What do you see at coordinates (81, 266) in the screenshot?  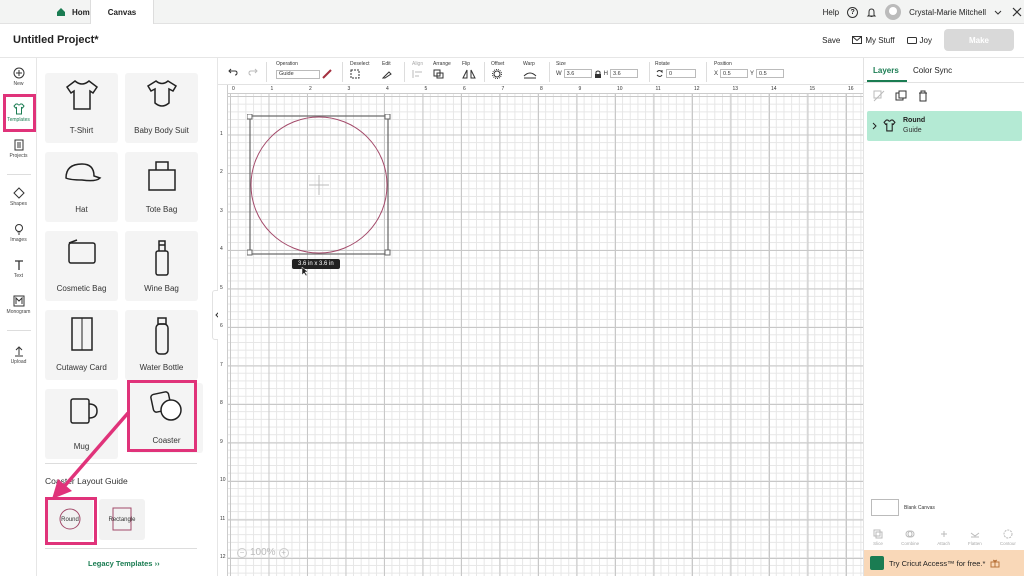 I see `template-cosmetic-bag: Cosmetic Bag` at bounding box center [81, 266].